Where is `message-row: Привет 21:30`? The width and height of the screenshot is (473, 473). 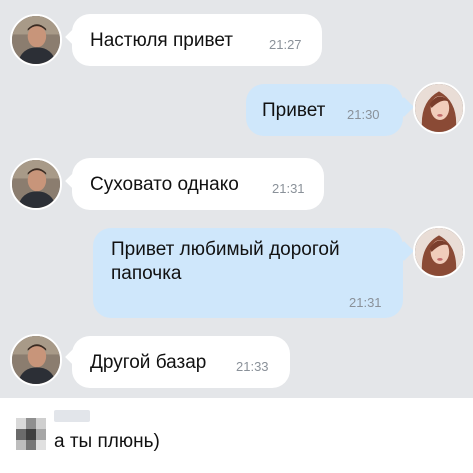 message-row: Привет 21:30 is located at coordinates (236, 115).